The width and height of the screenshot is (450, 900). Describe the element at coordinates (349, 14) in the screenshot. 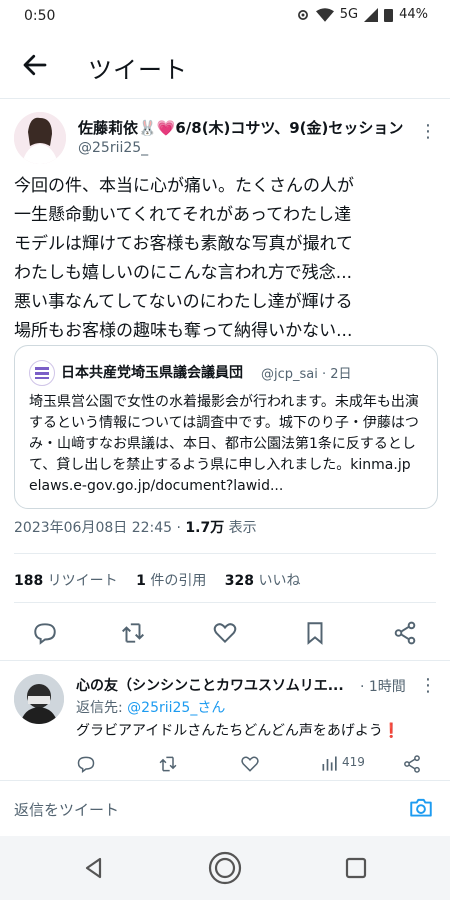

I see `network-type: 5G` at that location.